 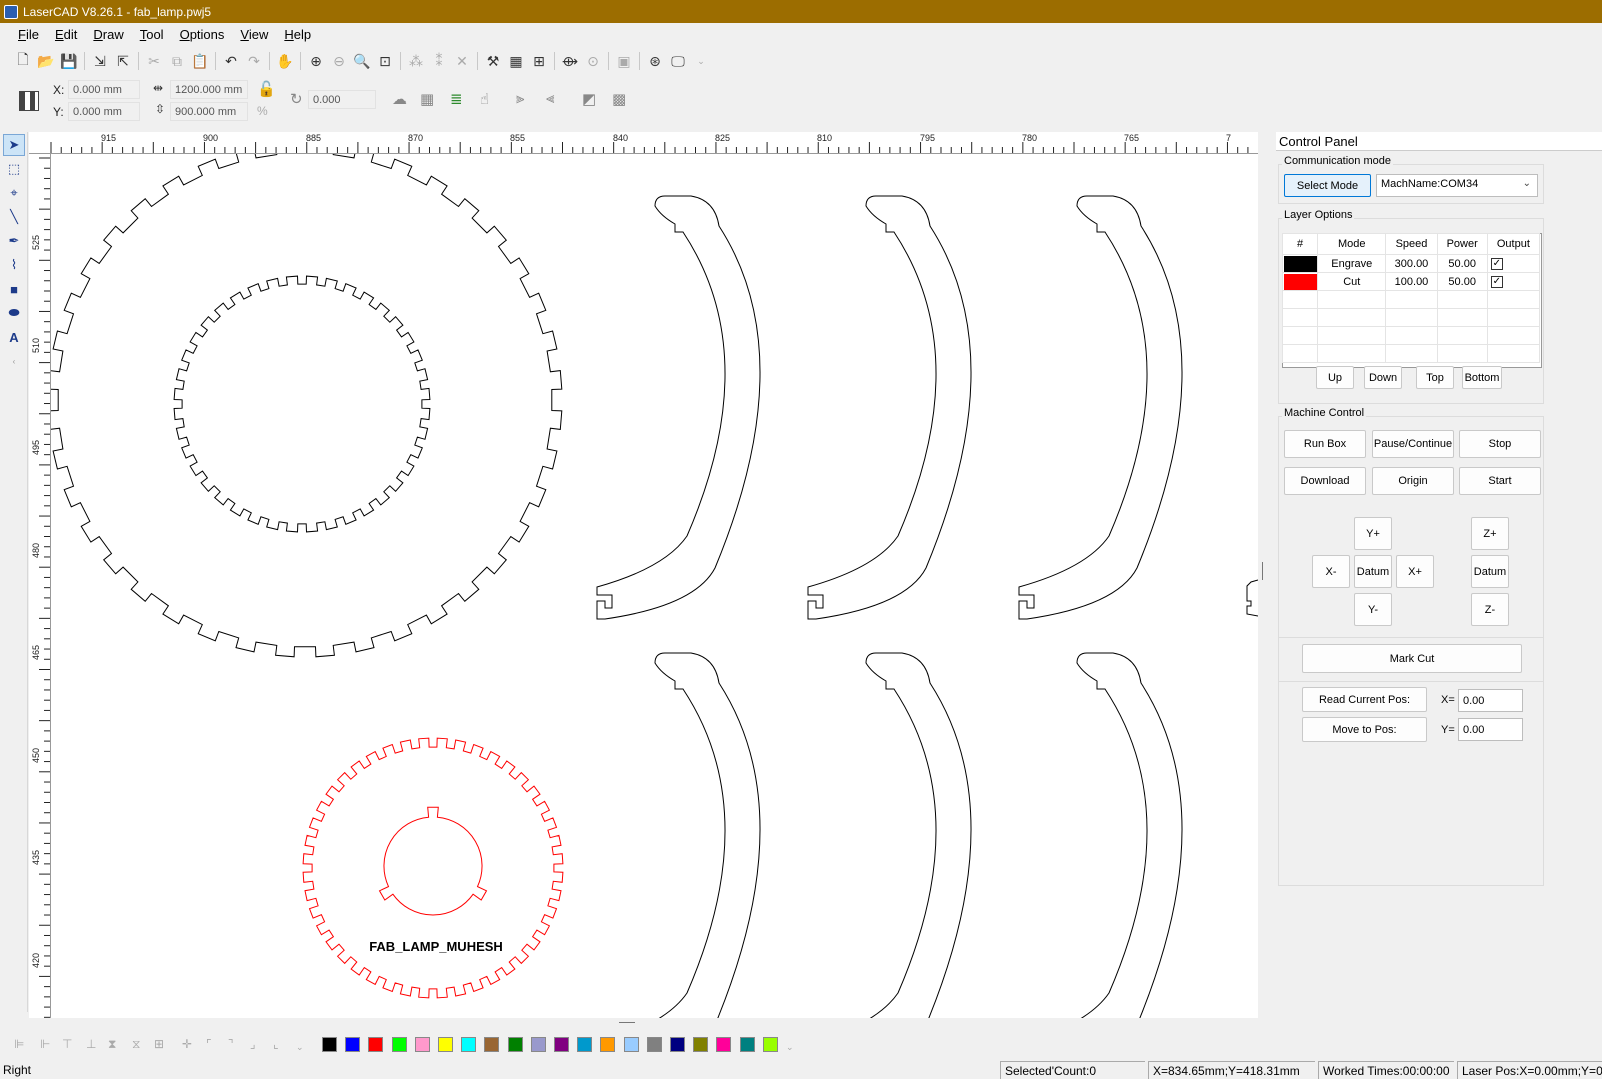 I want to click on rotate-angle-field, so click(x=342, y=99).